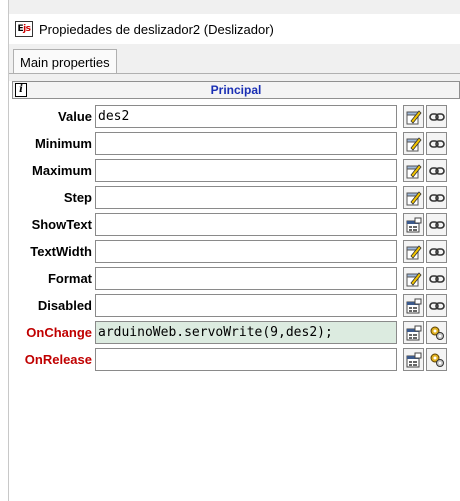  I want to click on property-row-disabled: Disabled, so click(236, 306).